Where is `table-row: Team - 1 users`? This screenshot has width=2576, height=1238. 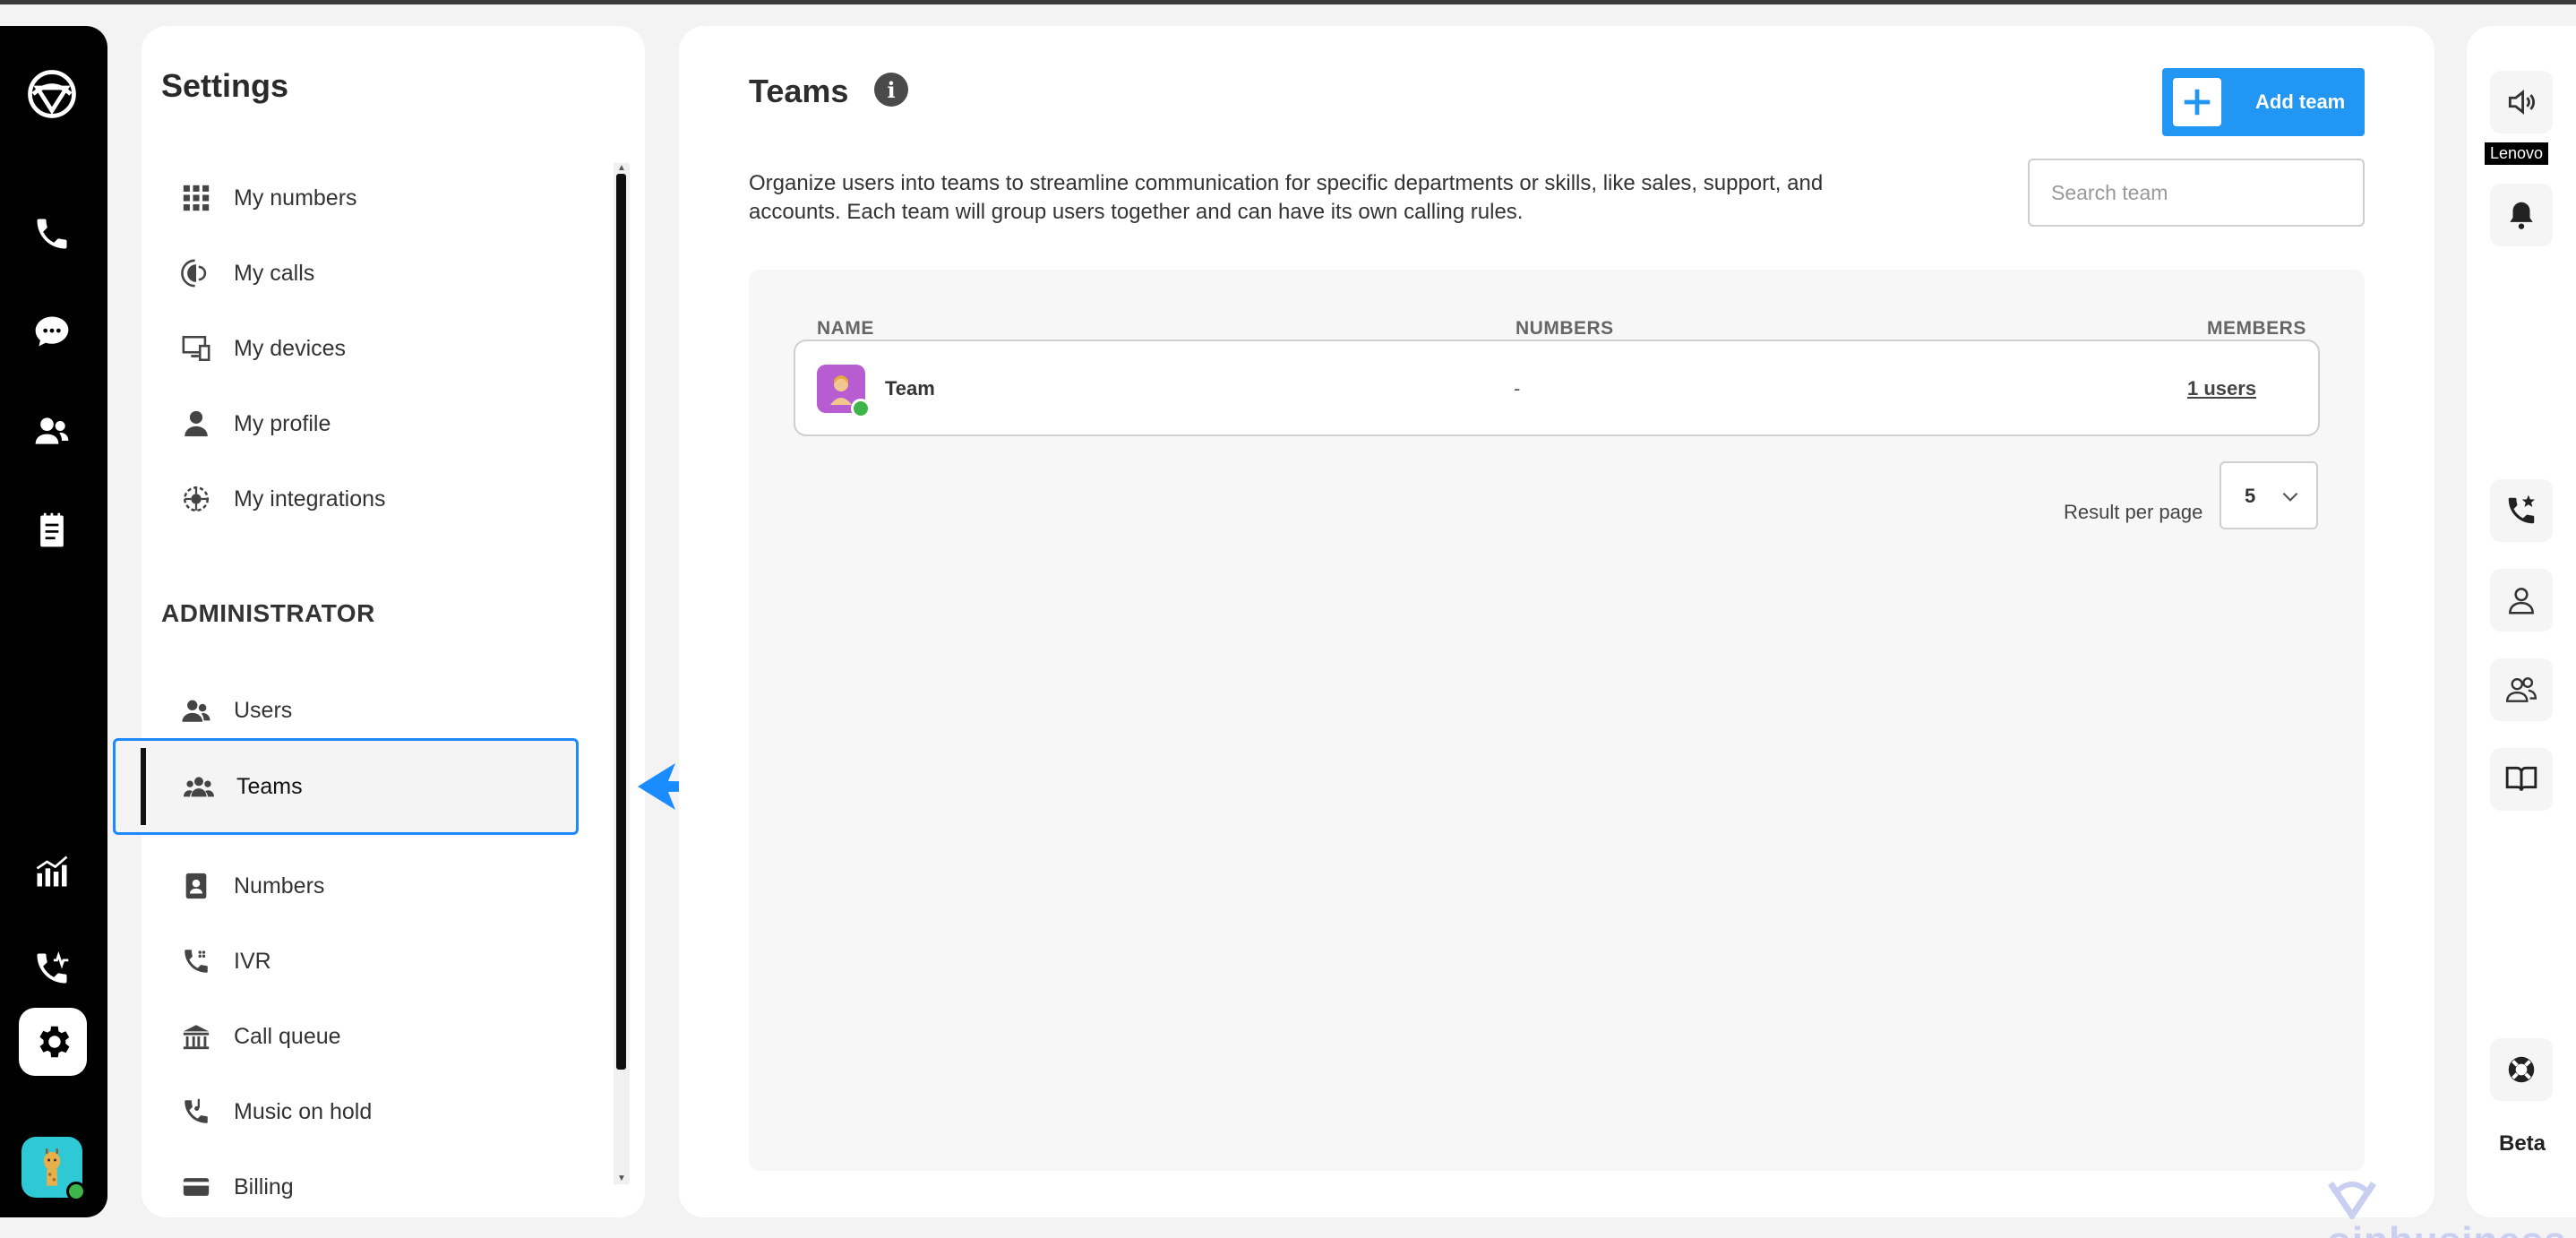 table-row: Team - 1 users is located at coordinates (1557, 388).